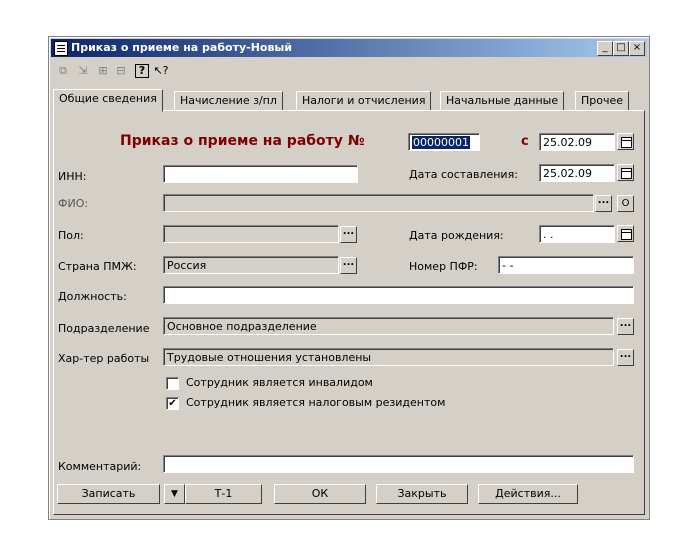 This screenshot has height=540, width=687. What do you see at coordinates (443, 266) in the screenshot?
I see `pfr-label: Номер ПФР:` at bounding box center [443, 266].